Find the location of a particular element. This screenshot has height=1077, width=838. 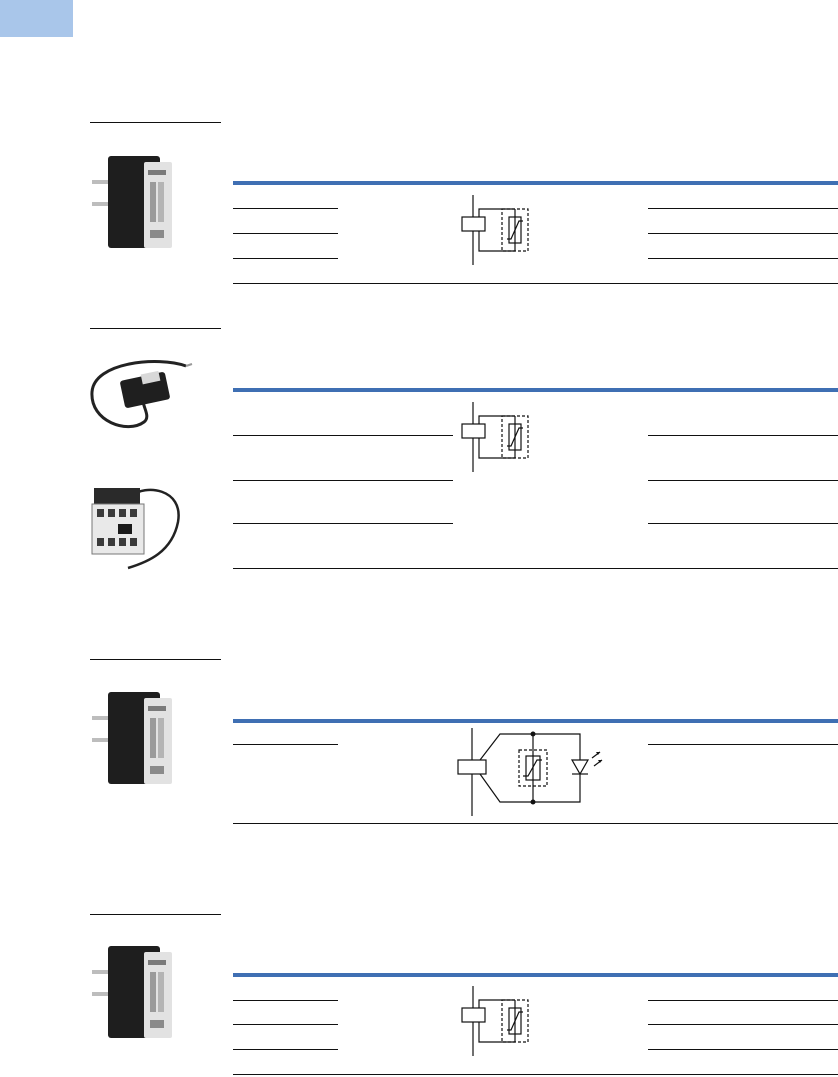

contactor-with-mounted-suppressor-photo is located at coordinates (135, 529).